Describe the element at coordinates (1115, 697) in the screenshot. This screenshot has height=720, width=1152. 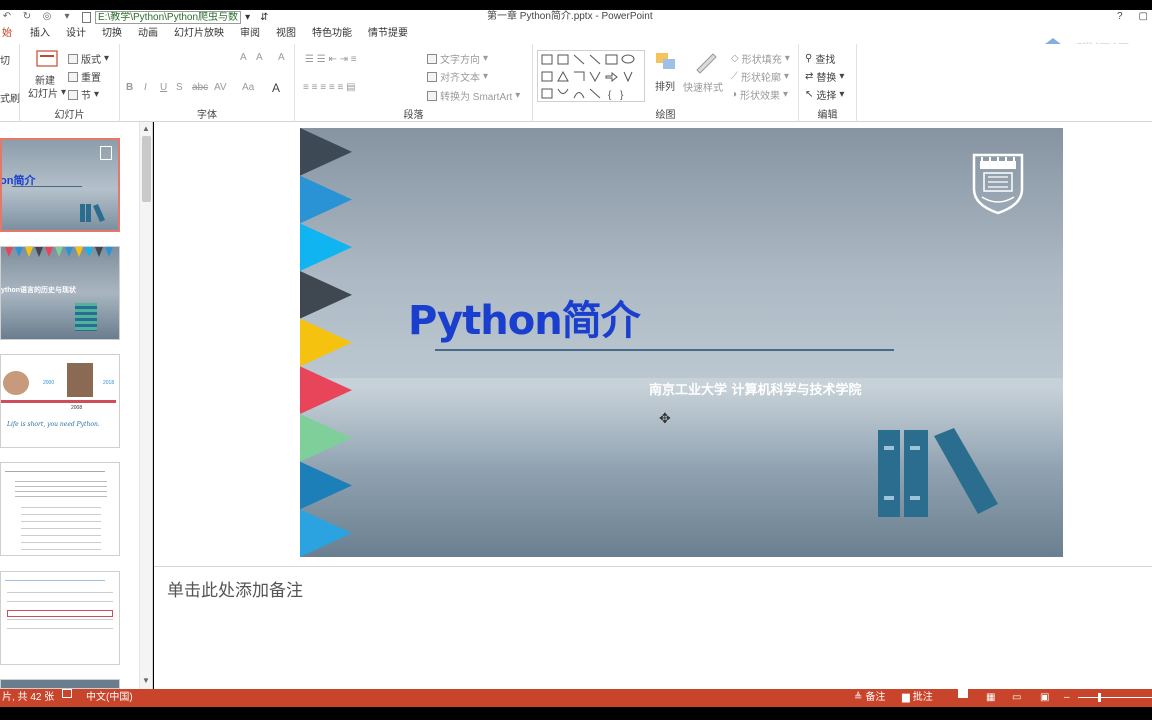
I see `zoom-slider` at that location.